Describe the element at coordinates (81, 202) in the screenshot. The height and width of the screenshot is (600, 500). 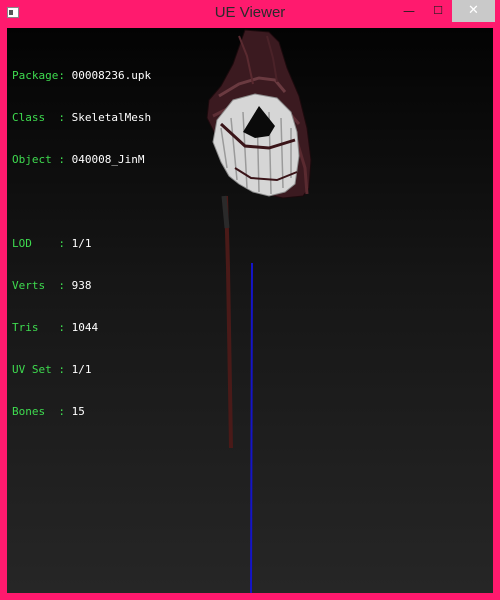
I see `info-spacer` at that location.